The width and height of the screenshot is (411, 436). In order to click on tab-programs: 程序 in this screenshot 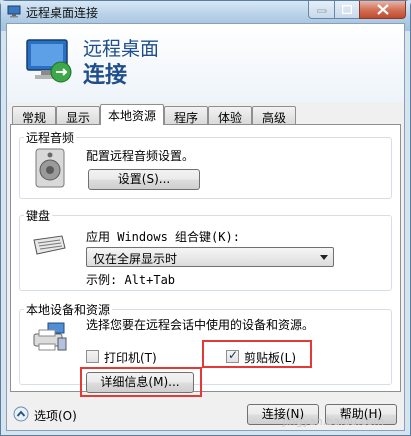, I will do `click(186, 115)`.